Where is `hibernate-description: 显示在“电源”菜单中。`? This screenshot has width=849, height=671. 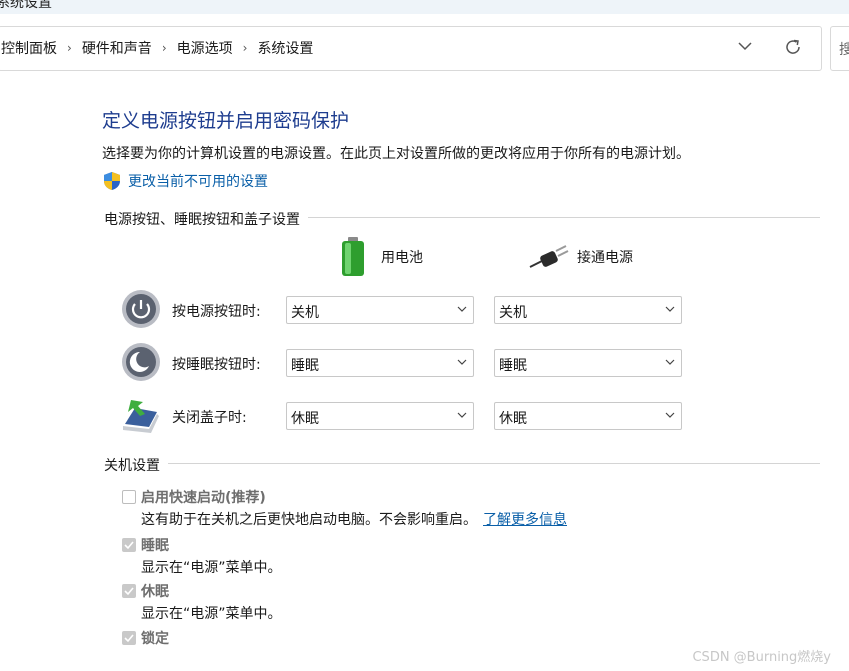 hibernate-description: 显示在“电源”菜单中。 is located at coordinates (211, 614).